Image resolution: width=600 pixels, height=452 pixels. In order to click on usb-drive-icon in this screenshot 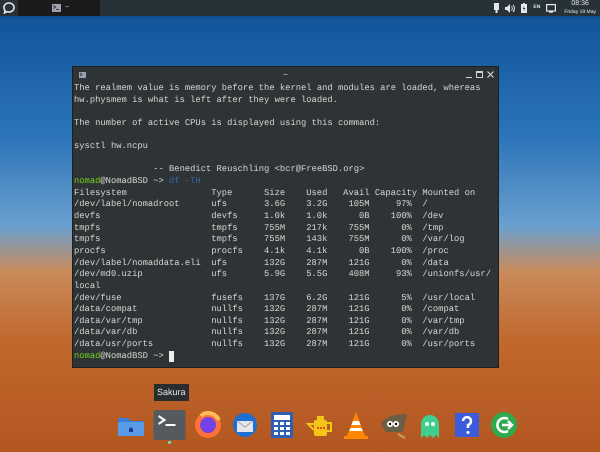, I will do `click(497, 8)`.